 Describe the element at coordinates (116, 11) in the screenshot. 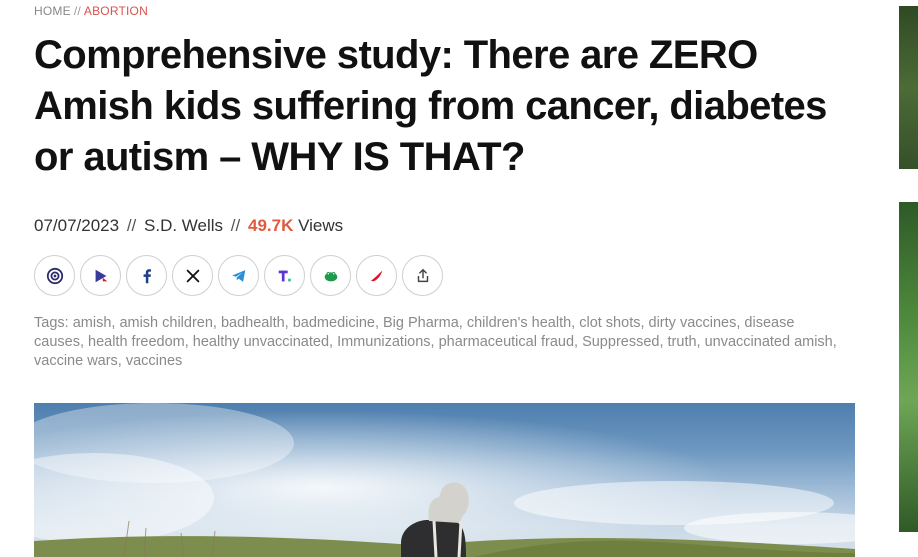

I see `breadcrumb-category-link: ABORTION` at that location.